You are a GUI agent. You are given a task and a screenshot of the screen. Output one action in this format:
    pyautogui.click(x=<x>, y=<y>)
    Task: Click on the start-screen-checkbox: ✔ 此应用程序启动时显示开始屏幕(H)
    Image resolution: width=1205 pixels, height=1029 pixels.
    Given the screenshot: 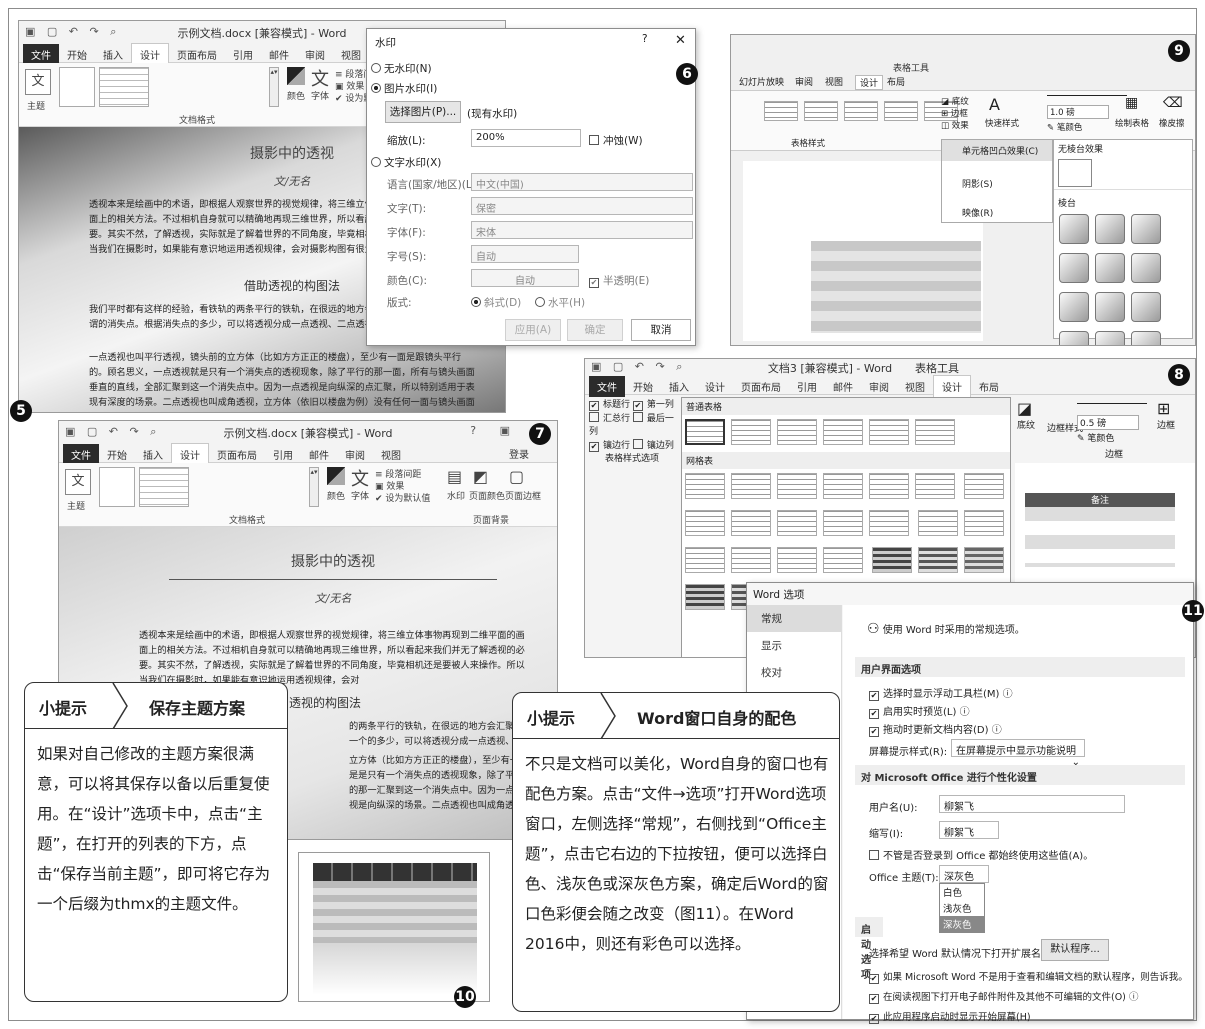 What is the action you would take?
    pyautogui.click(x=950, y=1016)
    